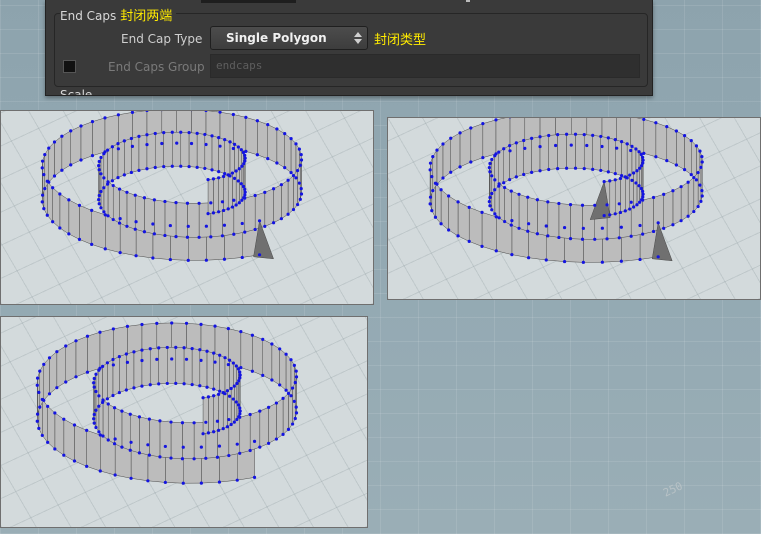 The width and height of the screenshot is (761, 534). What do you see at coordinates (425, 66) in the screenshot?
I see `end-caps-group-field: endcaps` at bounding box center [425, 66].